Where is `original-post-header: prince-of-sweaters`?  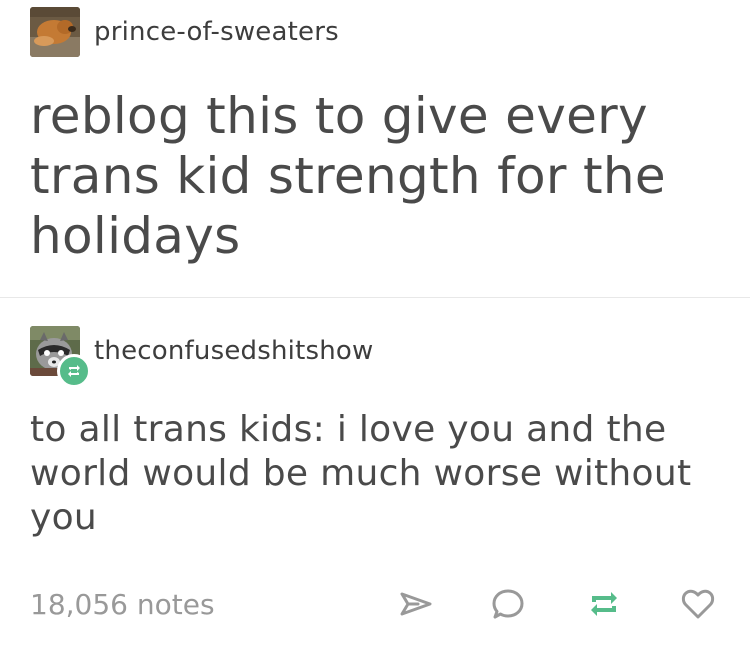 original-post-header: prince-of-sweaters is located at coordinates (184, 32).